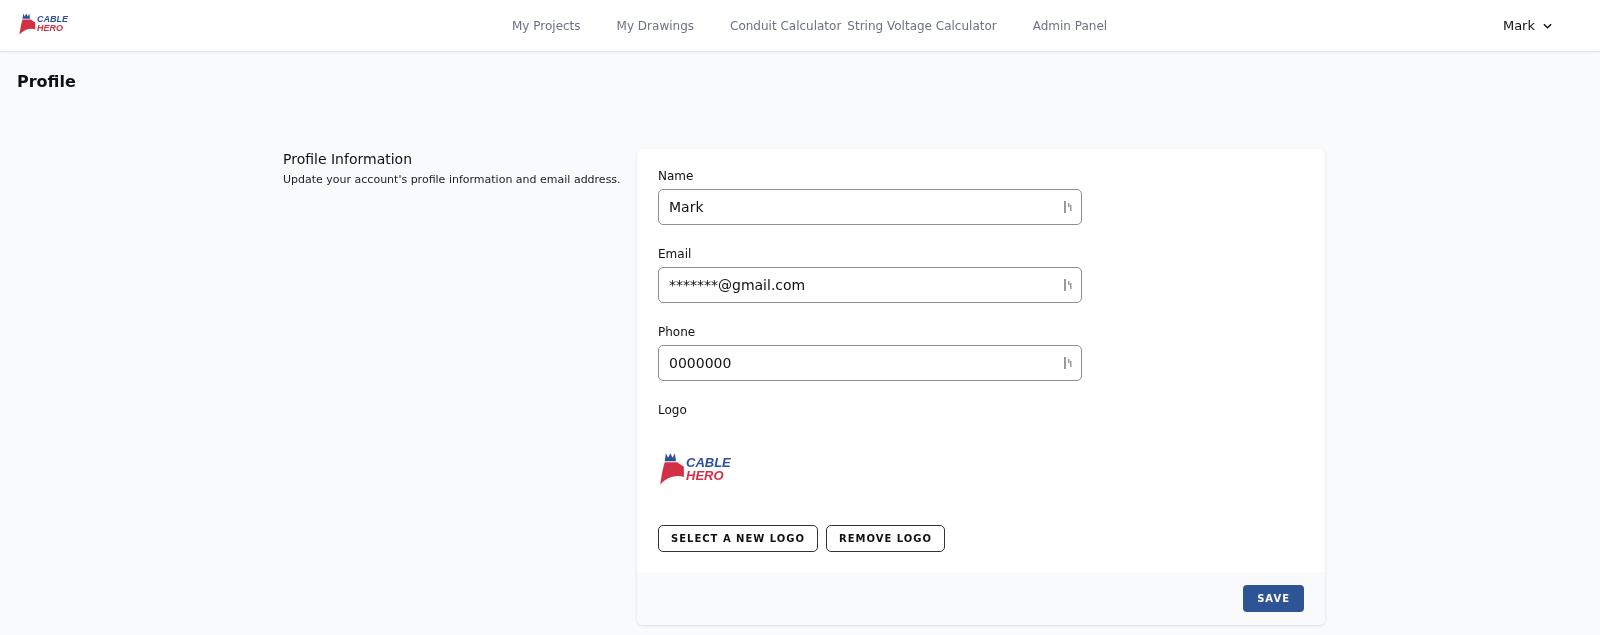 Image resolution: width=1600 pixels, height=635 pixels. I want to click on nav-link: String Voltage Calculator, so click(922, 25).